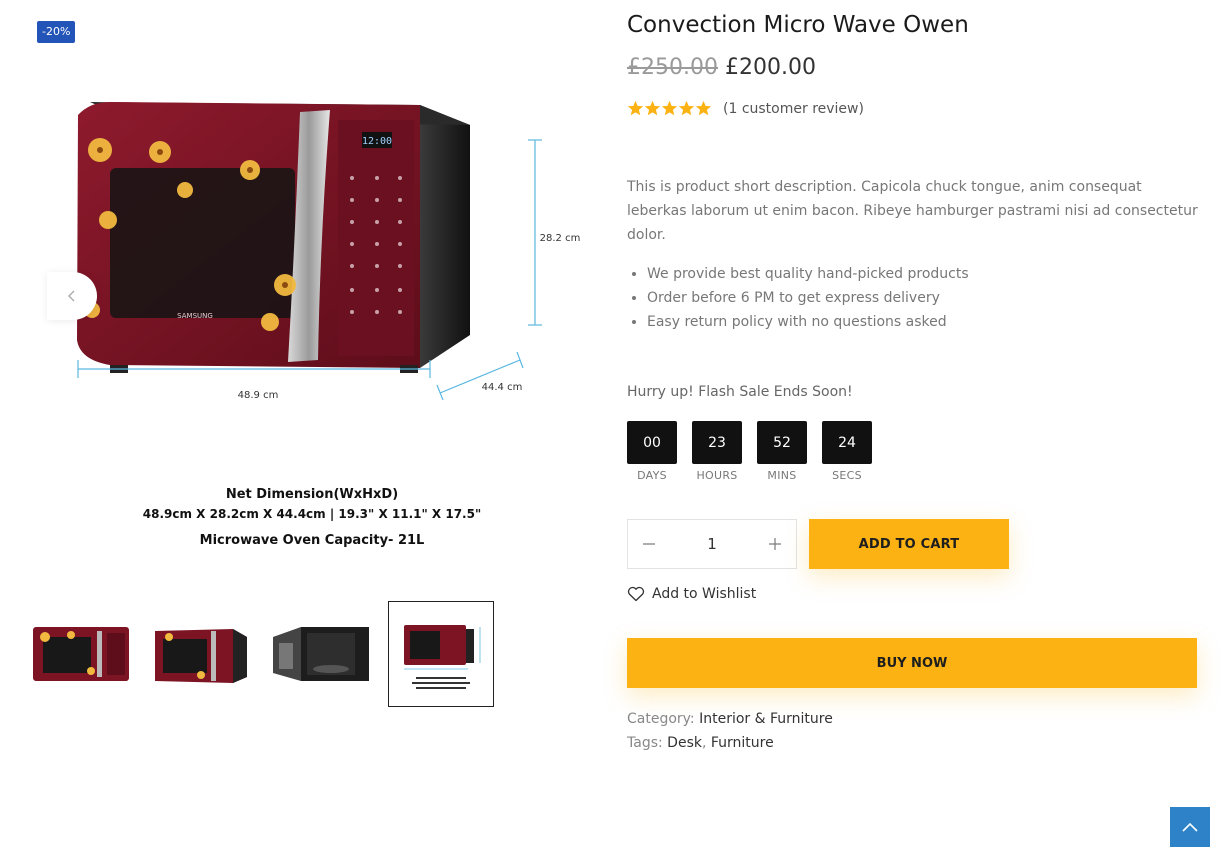 Image resolution: width=1223 pixels, height=857 pixels. Describe the element at coordinates (782, 442) in the screenshot. I see `countdown-value: 52` at that location.